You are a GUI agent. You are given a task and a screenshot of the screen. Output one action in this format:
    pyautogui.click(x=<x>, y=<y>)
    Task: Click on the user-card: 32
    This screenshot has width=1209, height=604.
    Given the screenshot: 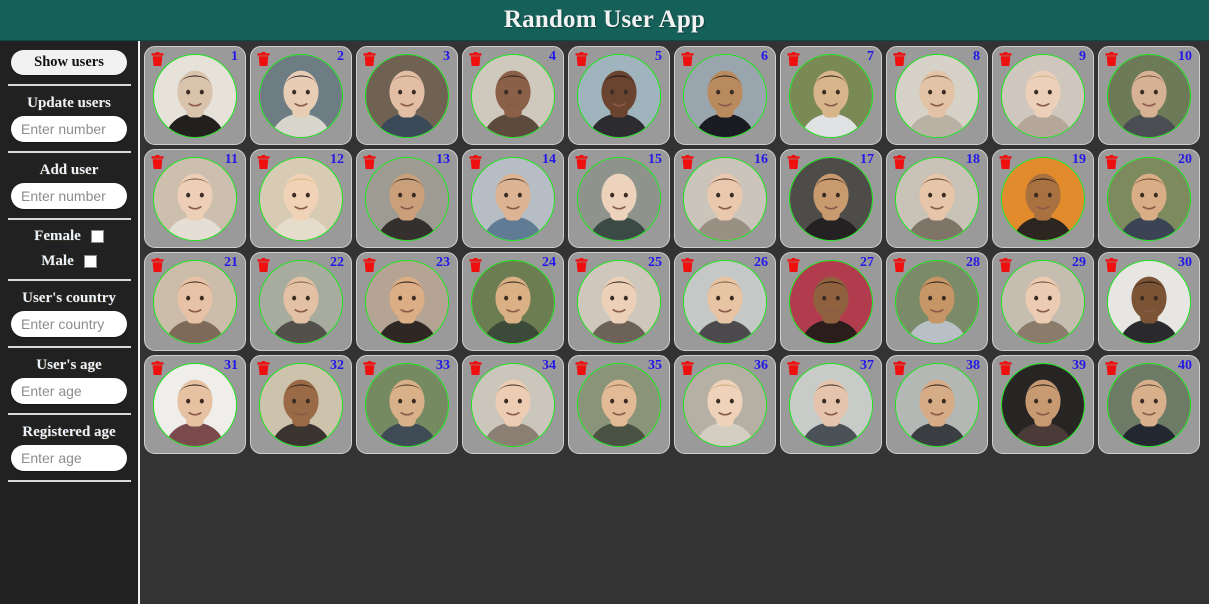 What is the action you would take?
    pyautogui.click(x=301, y=404)
    